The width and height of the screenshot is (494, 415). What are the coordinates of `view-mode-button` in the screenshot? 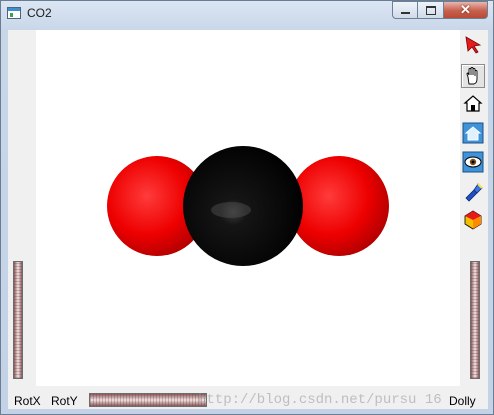 It's located at (473, 76).